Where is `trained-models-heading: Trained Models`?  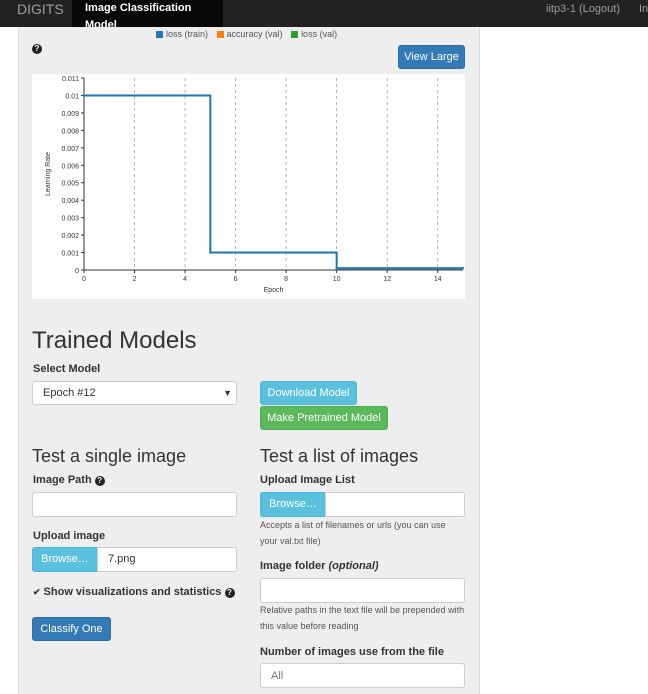 trained-models-heading: Trained Models is located at coordinates (114, 340).